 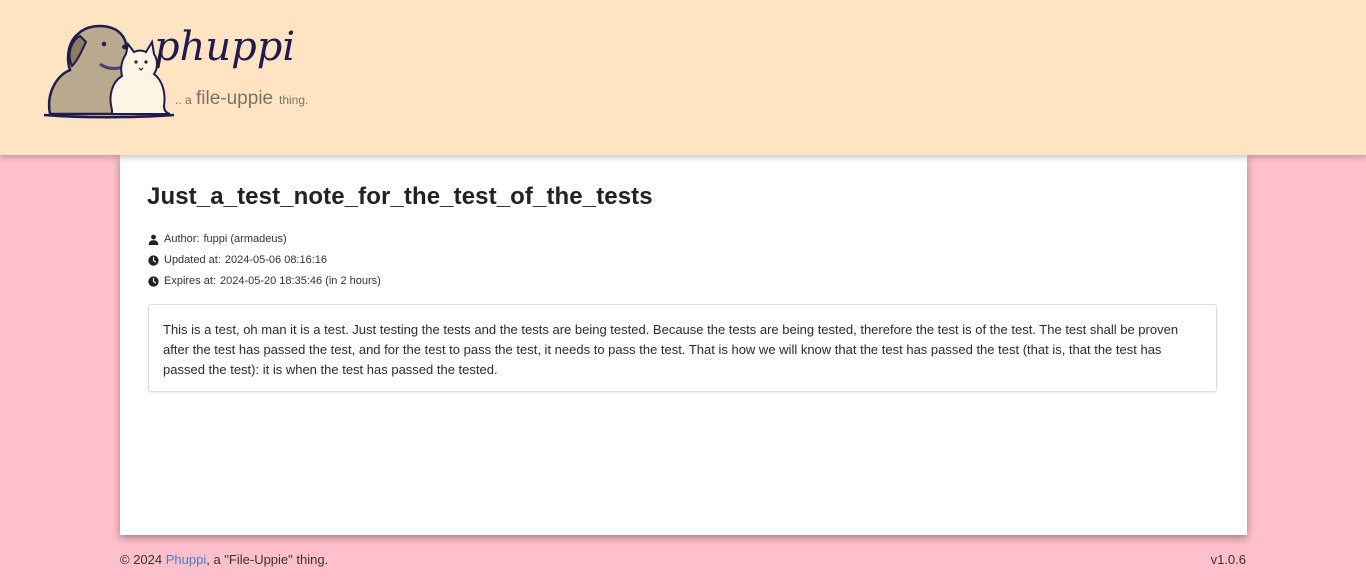 What do you see at coordinates (276, 260) in the screenshot?
I see `updated-value: 2024-05-06 08:16:16` at bounding box center [276, 260].